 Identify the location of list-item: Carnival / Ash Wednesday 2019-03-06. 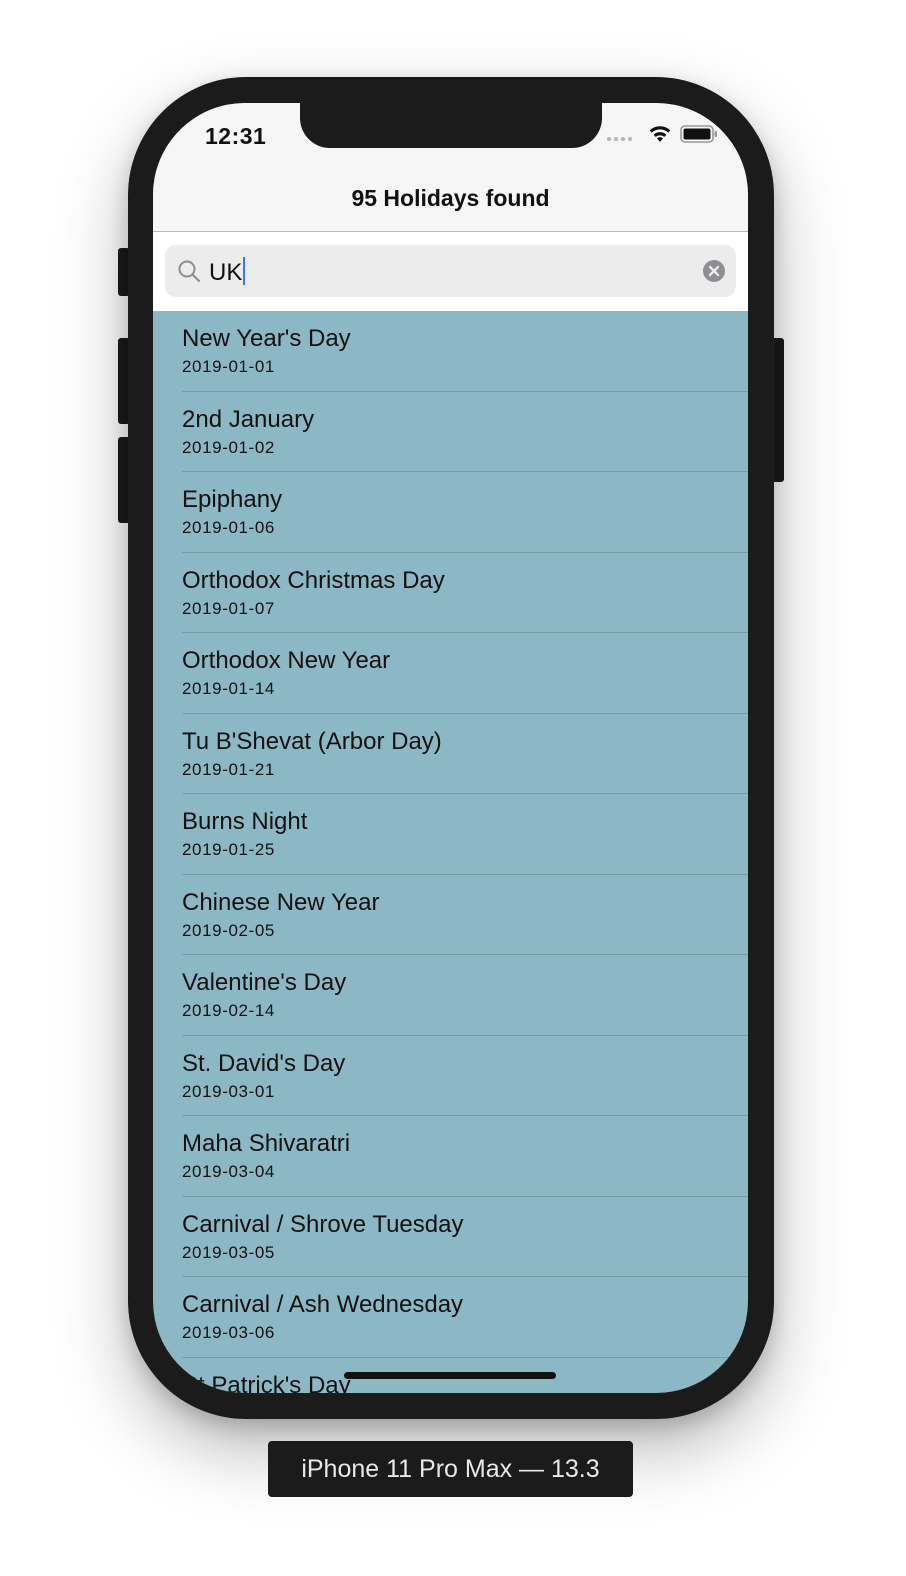
(450, 1317).